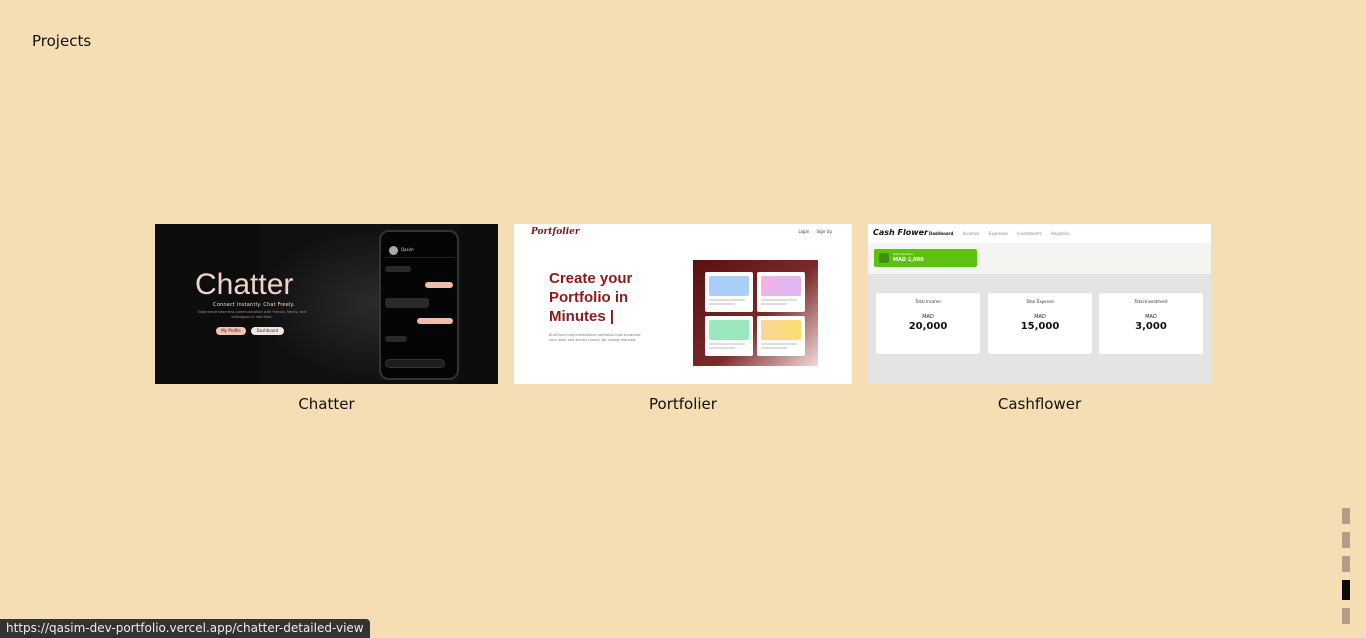 The width and height of the screenshot is (1366, 638). What do you see at coordinates (824, 231) in the screenshot?
I see `thumb-nav-signup: Sign Up` at bounding box center [824, 231].